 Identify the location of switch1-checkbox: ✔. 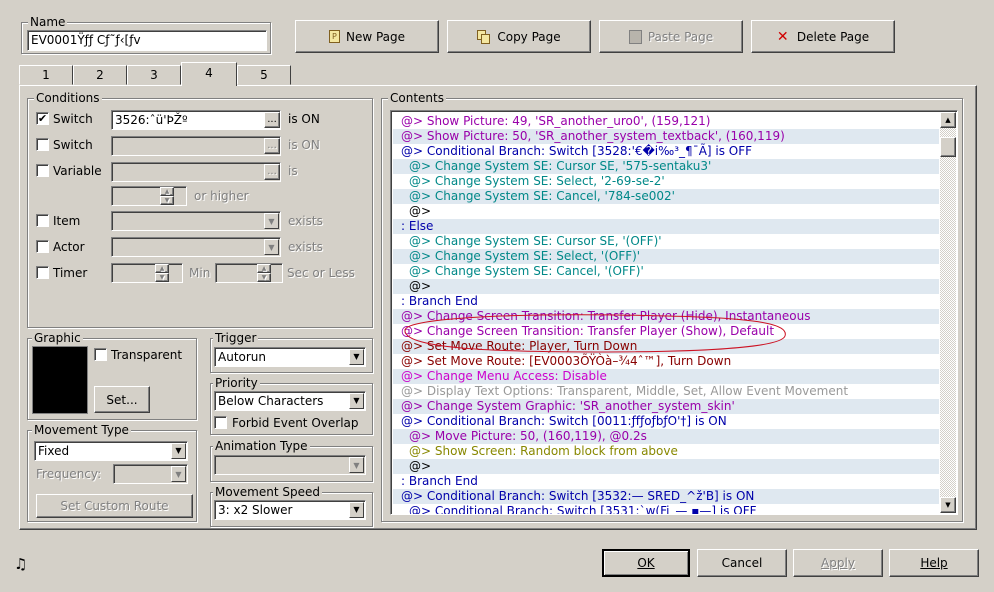
(42, 118).